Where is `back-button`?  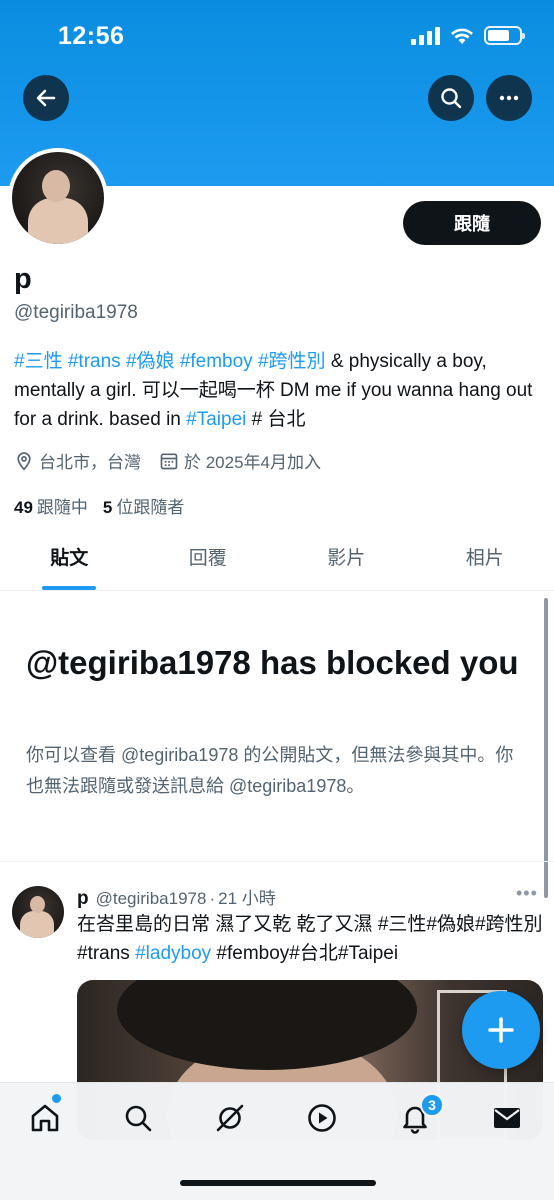 back-button is located at coordinates (46, 98).